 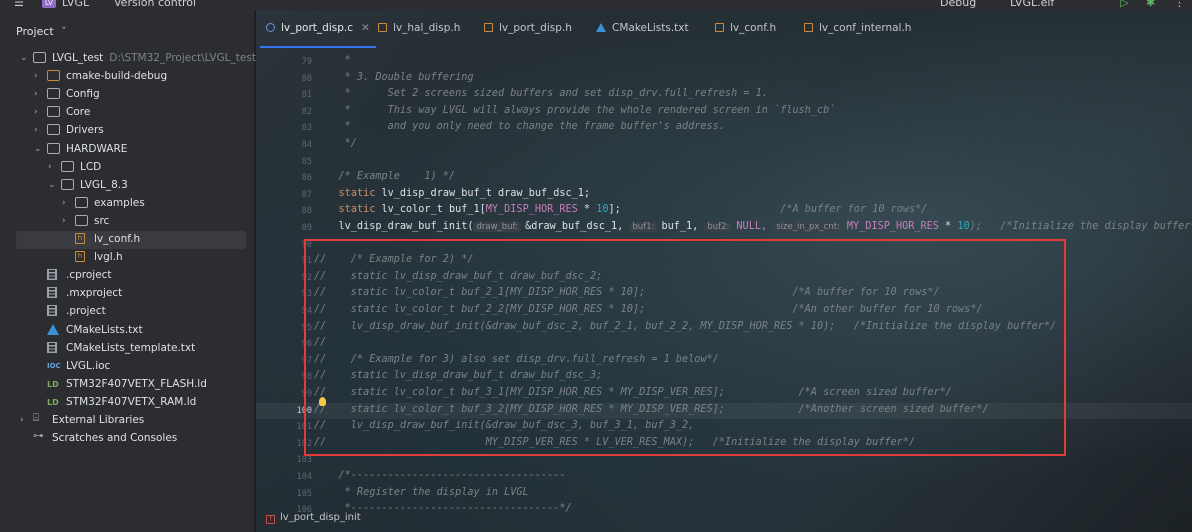 I want to click on tree-item: › examples, so click(x=127, y=204).